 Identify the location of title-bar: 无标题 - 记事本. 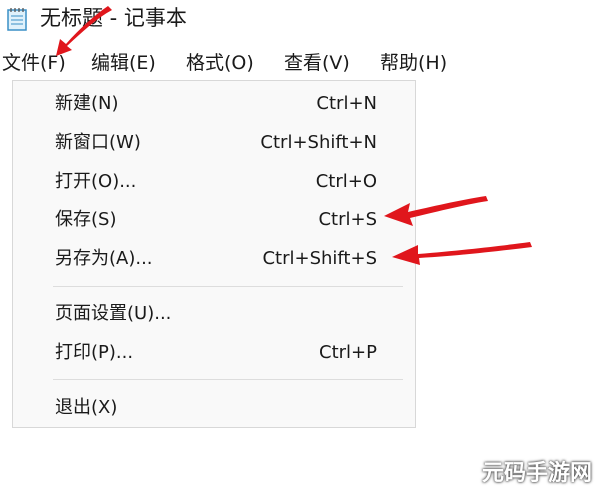
(300, 20).